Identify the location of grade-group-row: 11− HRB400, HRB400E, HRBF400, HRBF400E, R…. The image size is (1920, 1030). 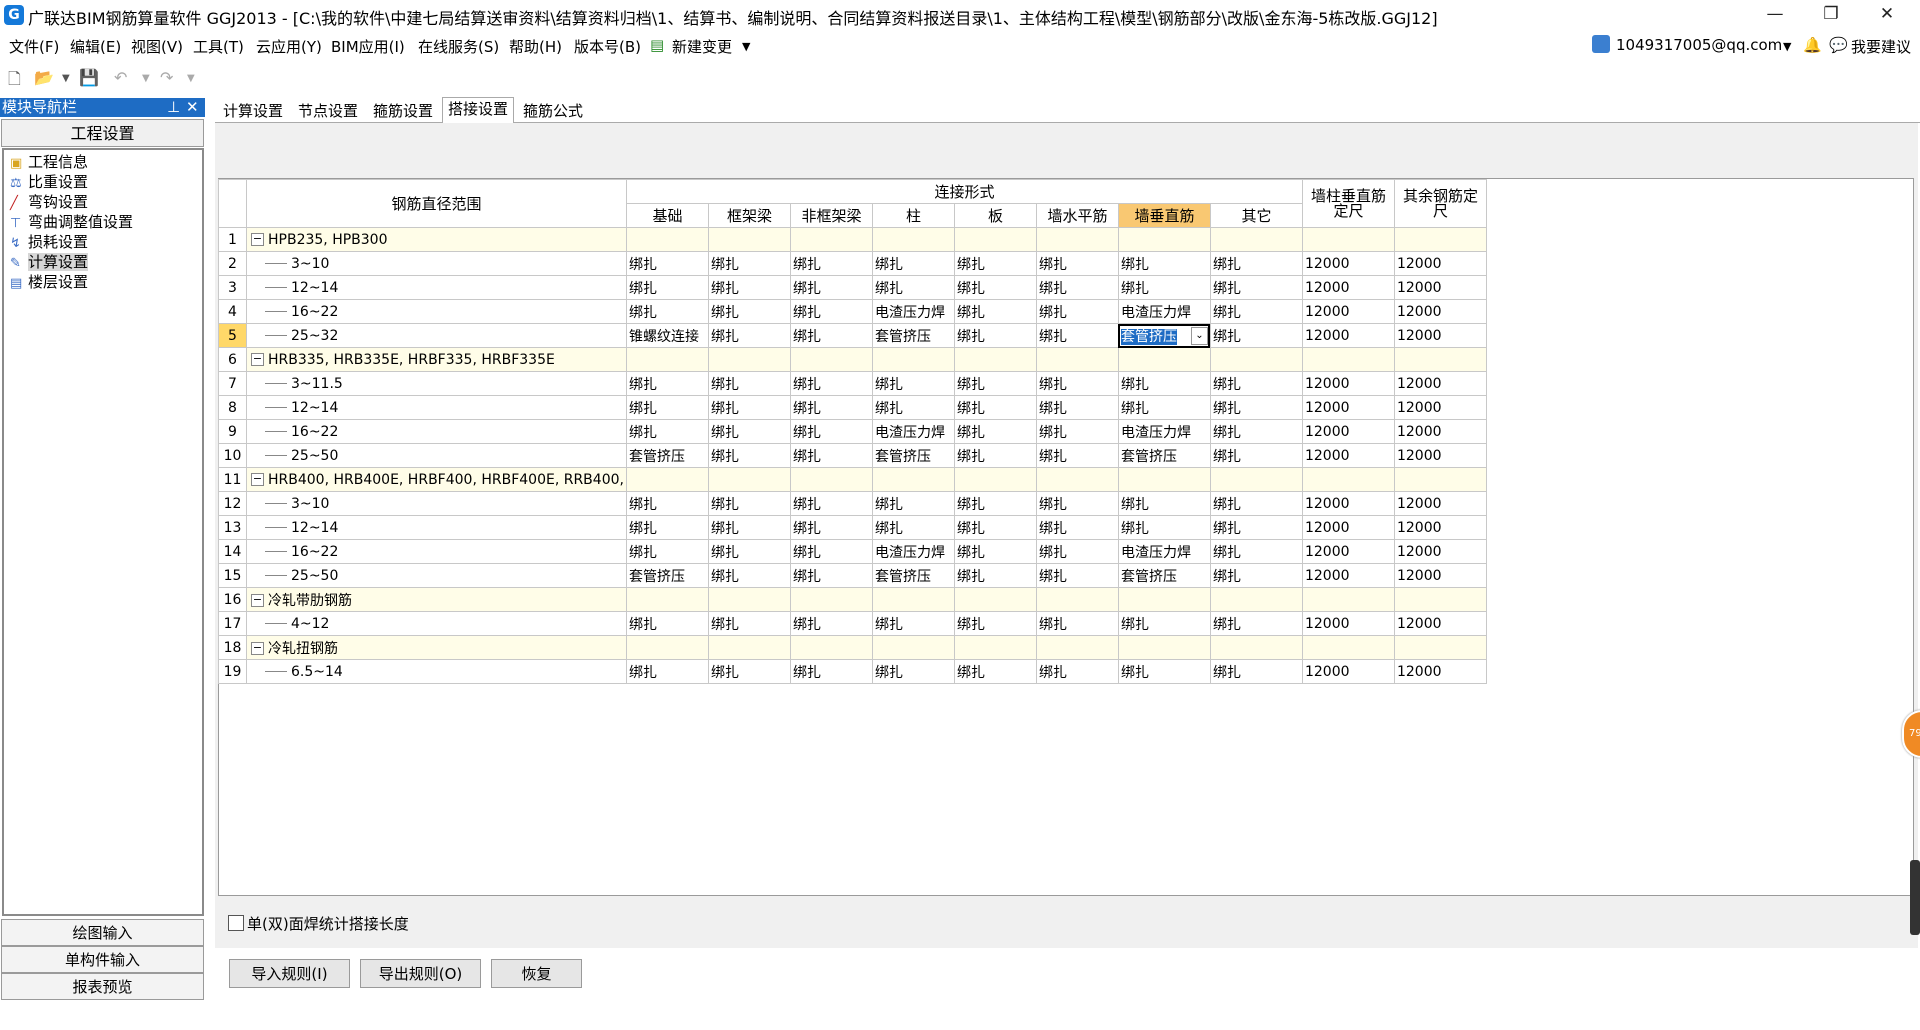
(852, 479).